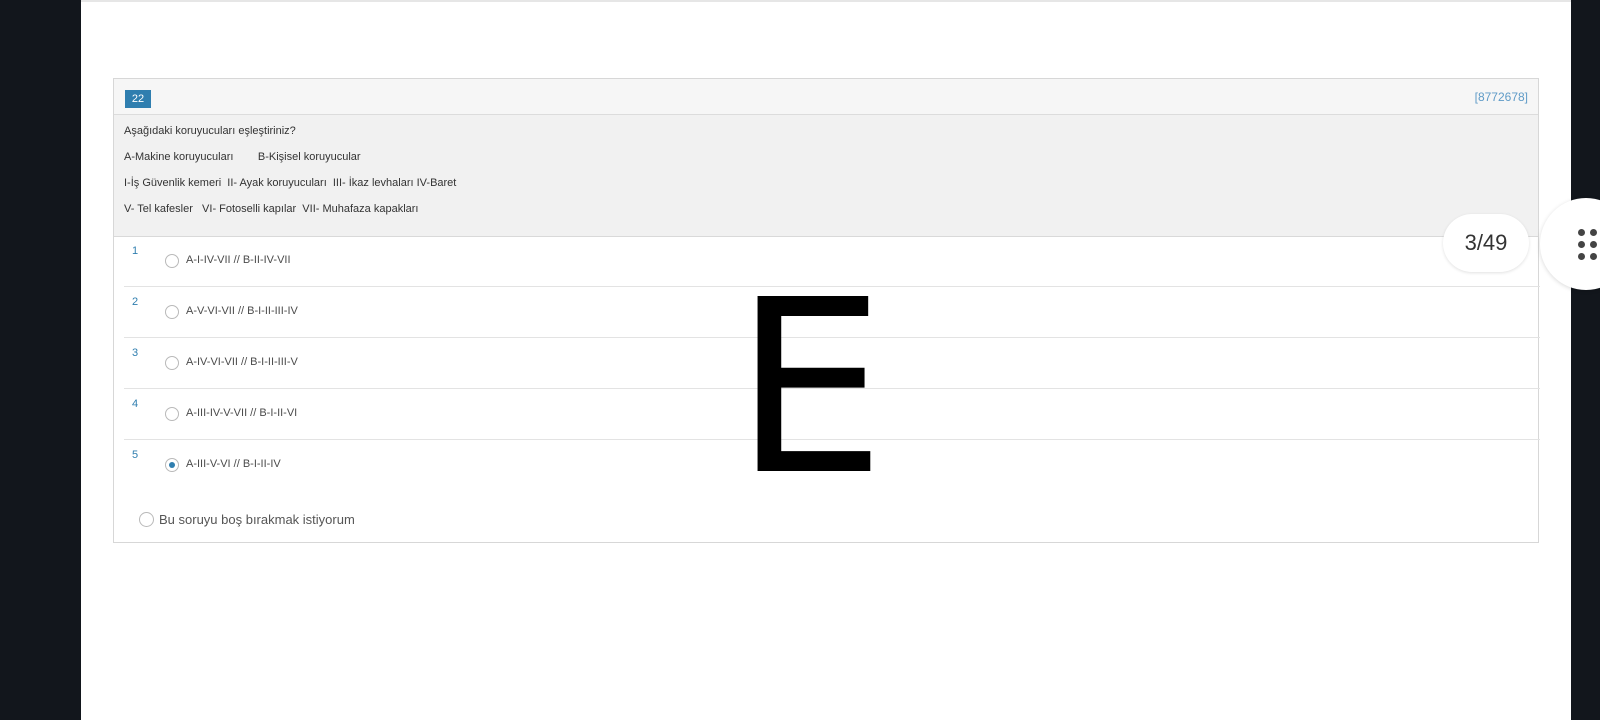  I want to click on question-number-badge: 22, so click(138, 99).